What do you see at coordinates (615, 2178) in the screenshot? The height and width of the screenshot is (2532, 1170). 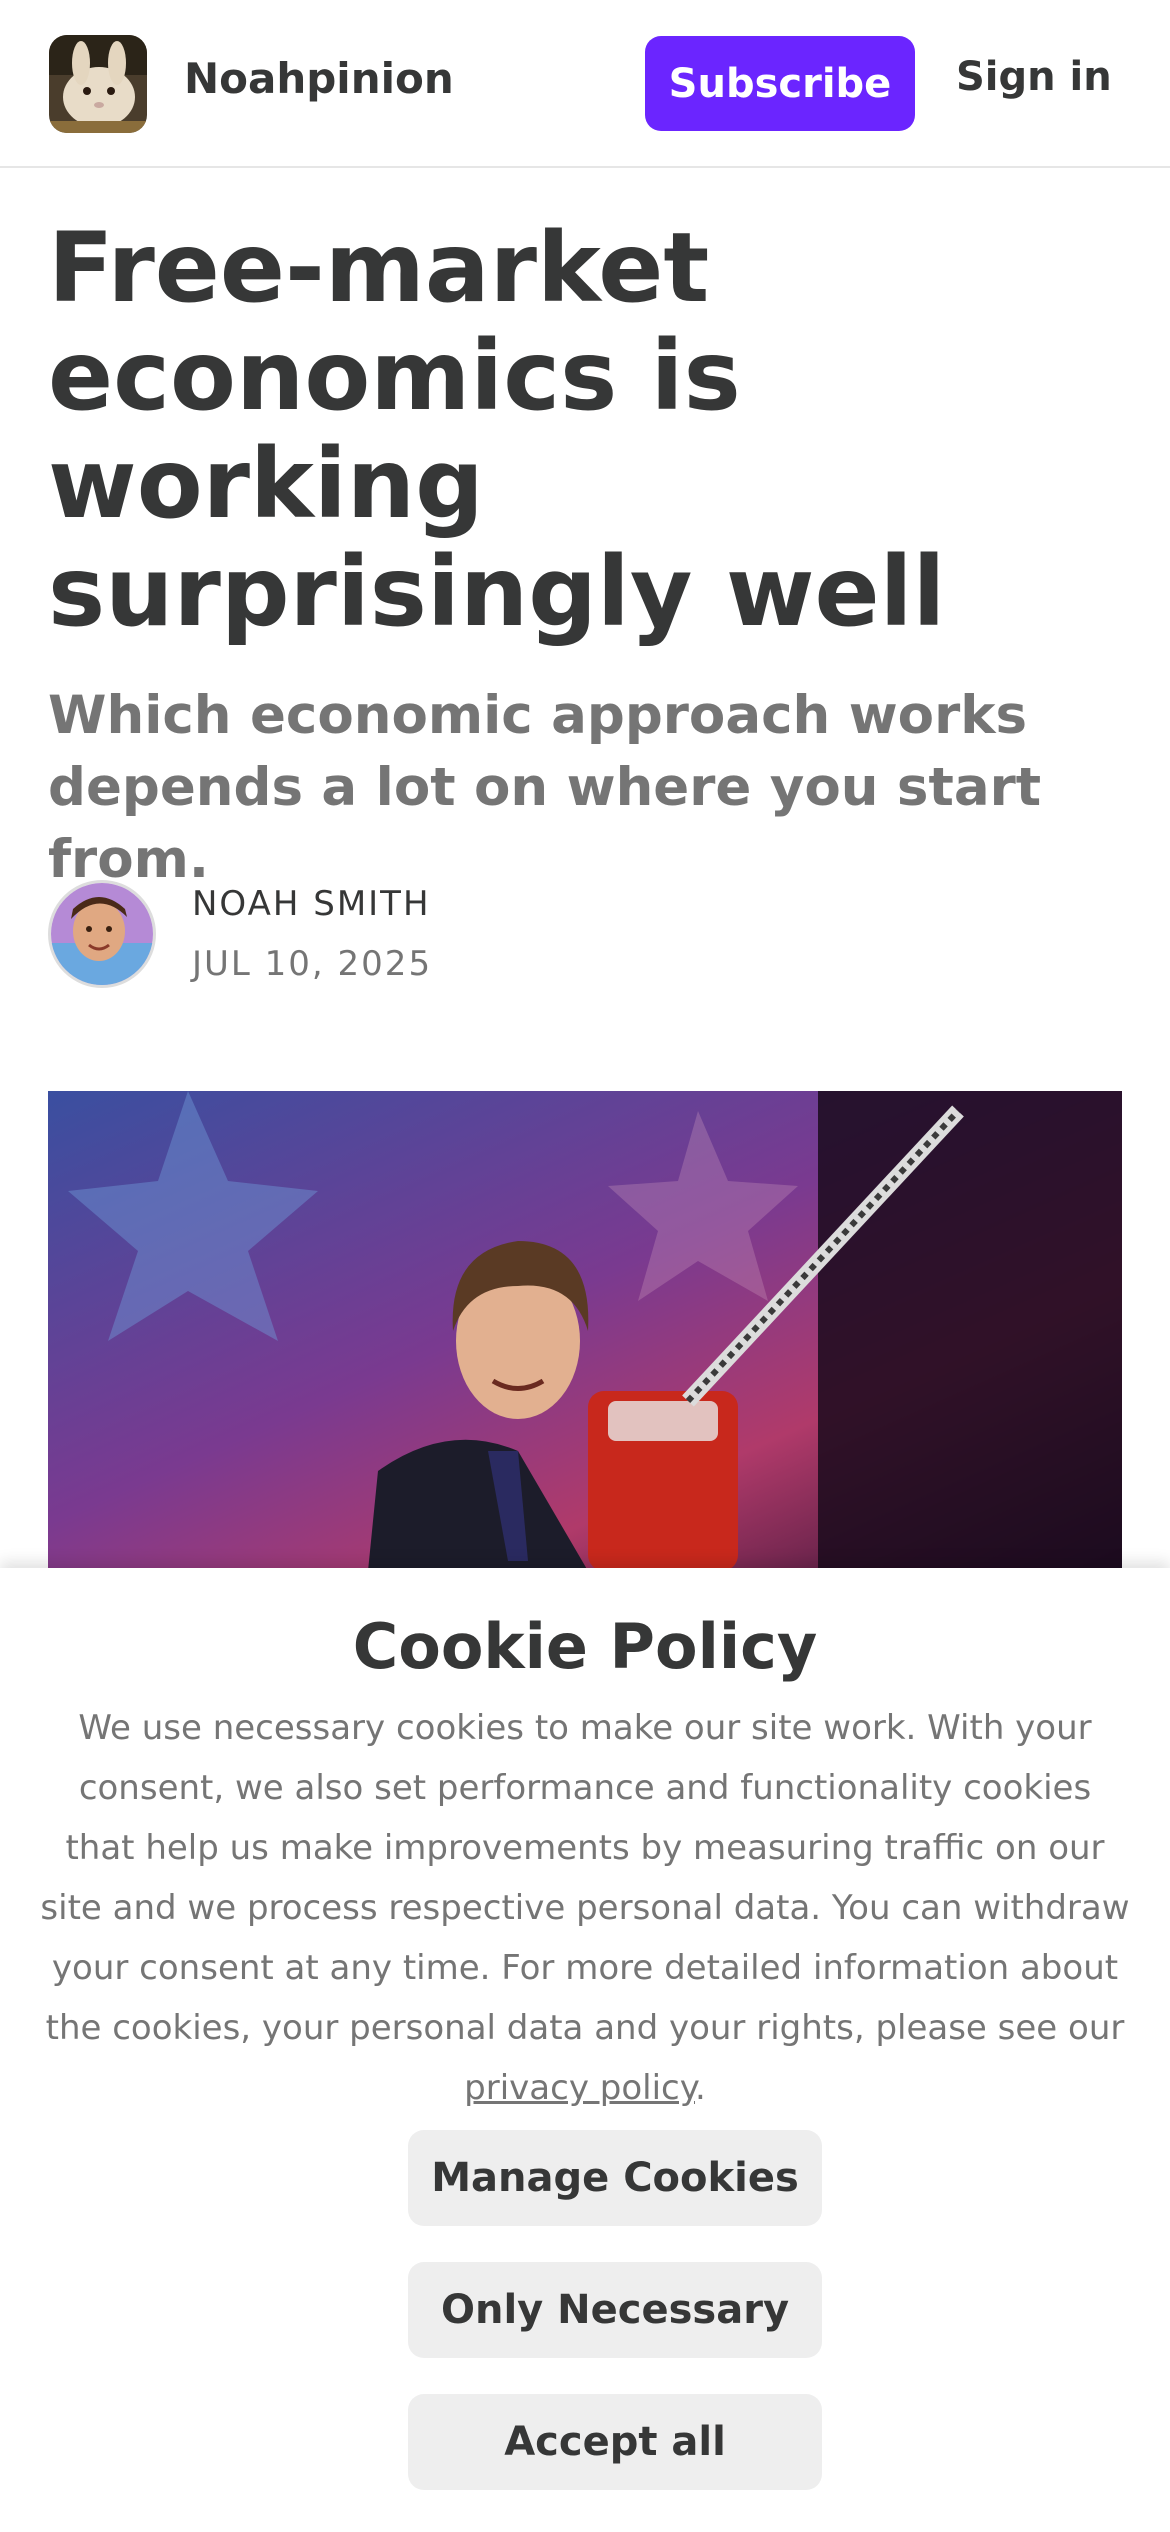 I see `manage-cookies-button: Manage Cookies` at bounding box center [615, 2178].